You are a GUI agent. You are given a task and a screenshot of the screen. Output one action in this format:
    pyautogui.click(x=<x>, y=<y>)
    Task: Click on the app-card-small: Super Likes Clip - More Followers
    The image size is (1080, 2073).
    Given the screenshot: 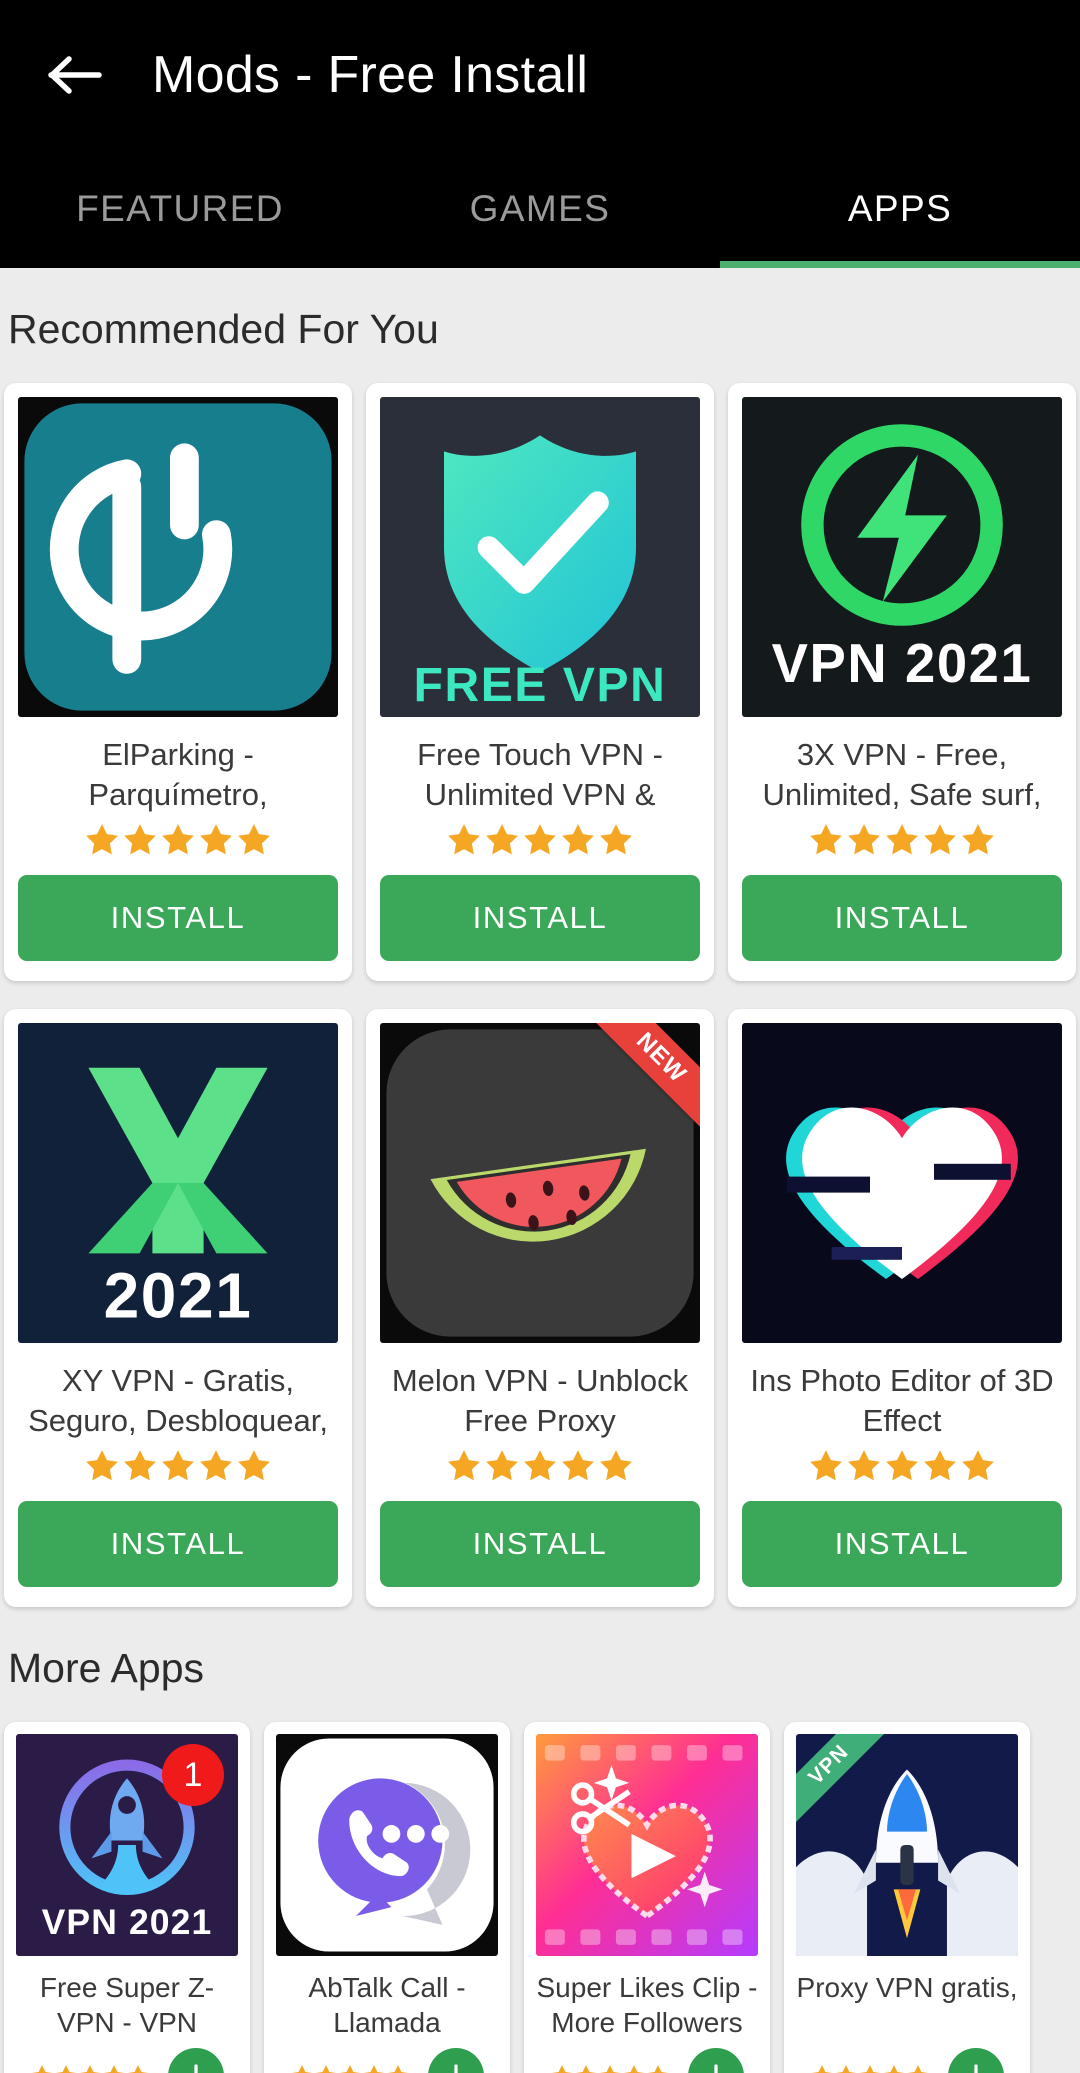 What is the action you would take?
    pyautogui.click(x=647, y=1897)
    